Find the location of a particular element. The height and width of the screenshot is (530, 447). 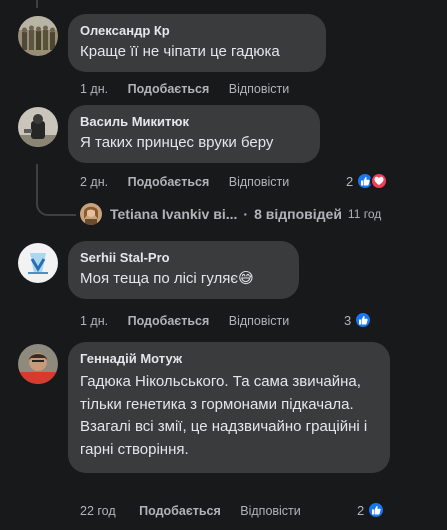

replies-connector-line is located at coordinates (56, 190).